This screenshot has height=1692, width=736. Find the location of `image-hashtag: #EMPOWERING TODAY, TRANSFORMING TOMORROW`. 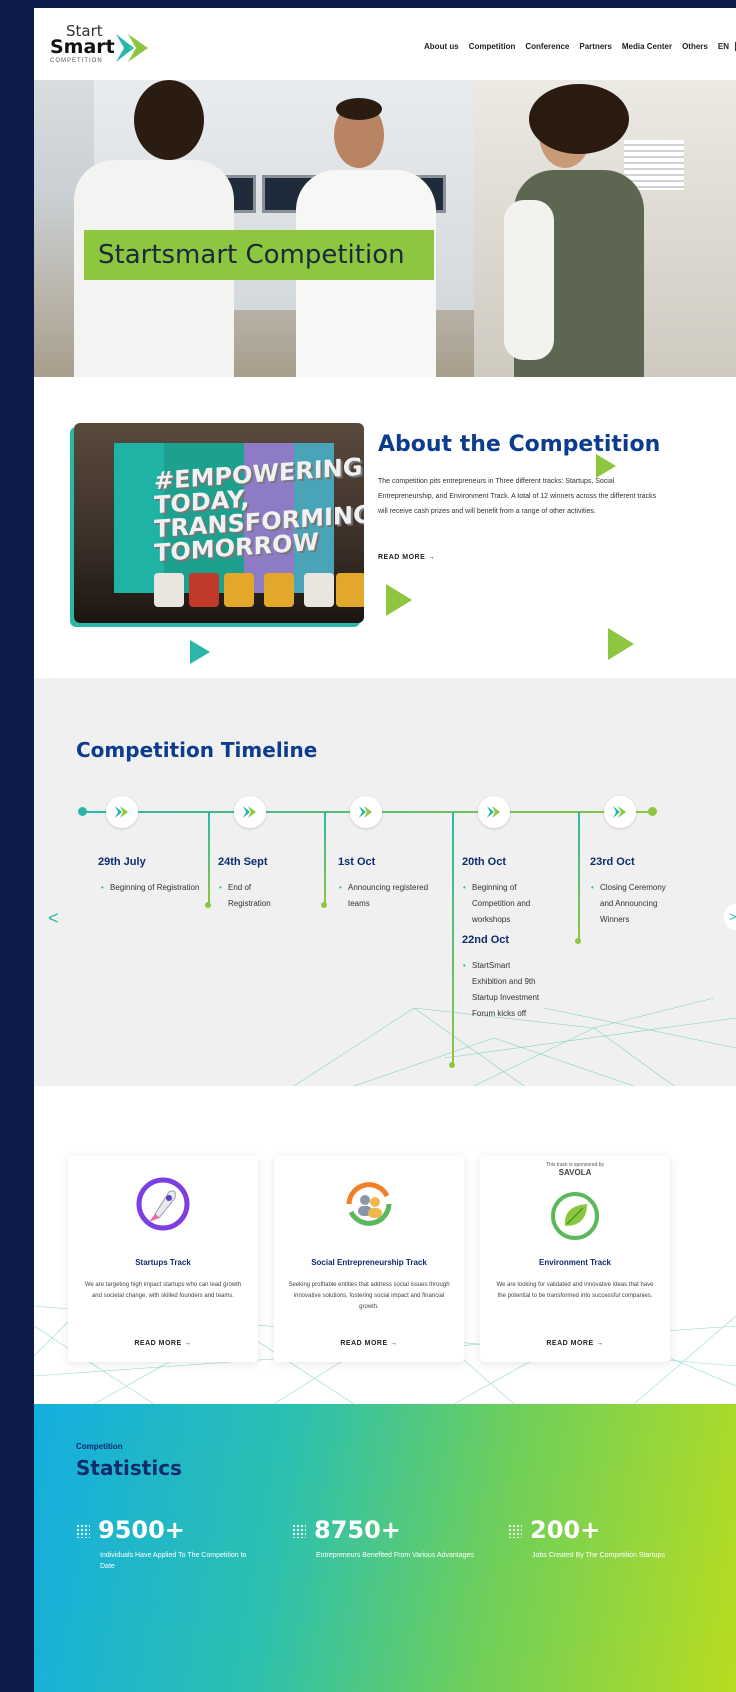

image-hashtag: #EMPOWERING TODAY, TRANSFORMING TOMORROW is located at coordinates (259, 510).